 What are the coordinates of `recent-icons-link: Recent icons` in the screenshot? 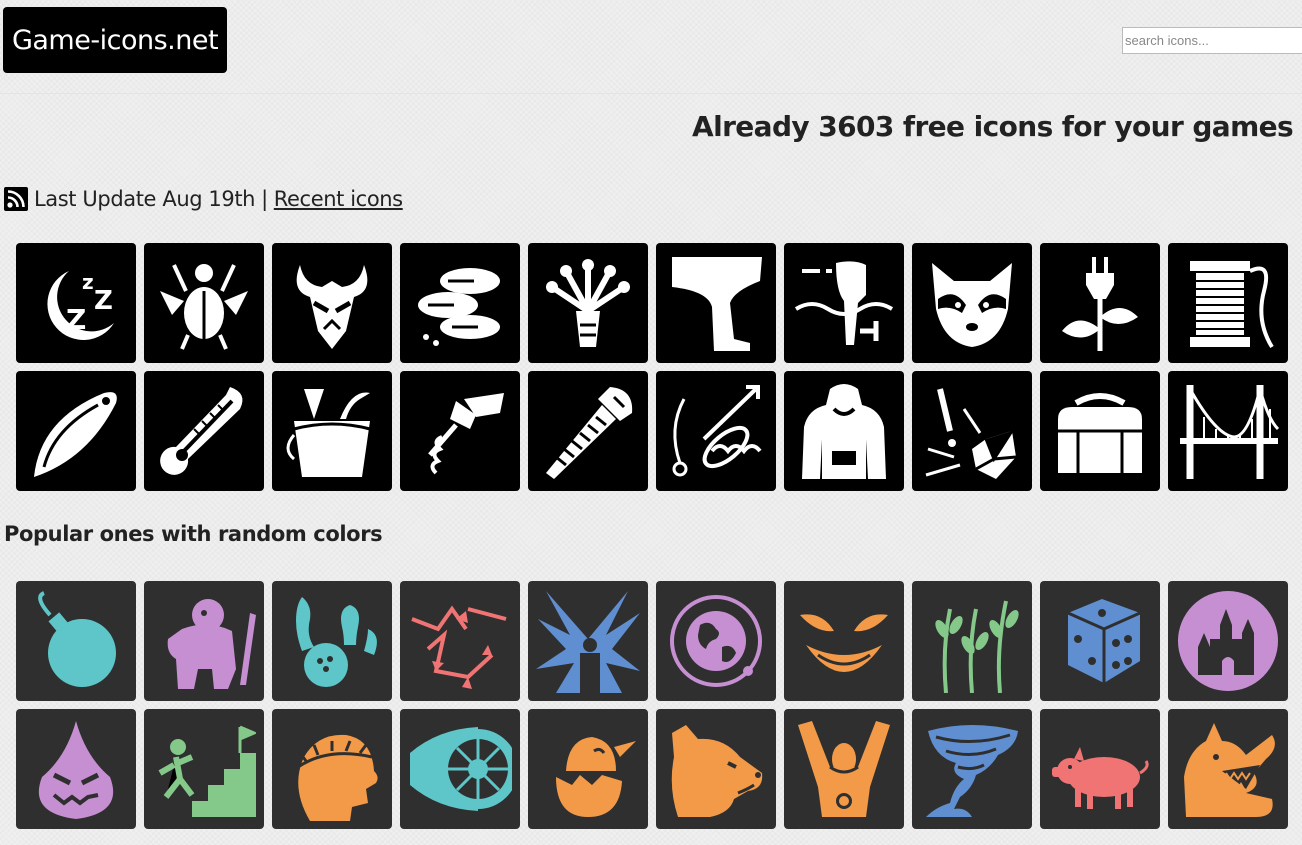 It's located at (338, 199).